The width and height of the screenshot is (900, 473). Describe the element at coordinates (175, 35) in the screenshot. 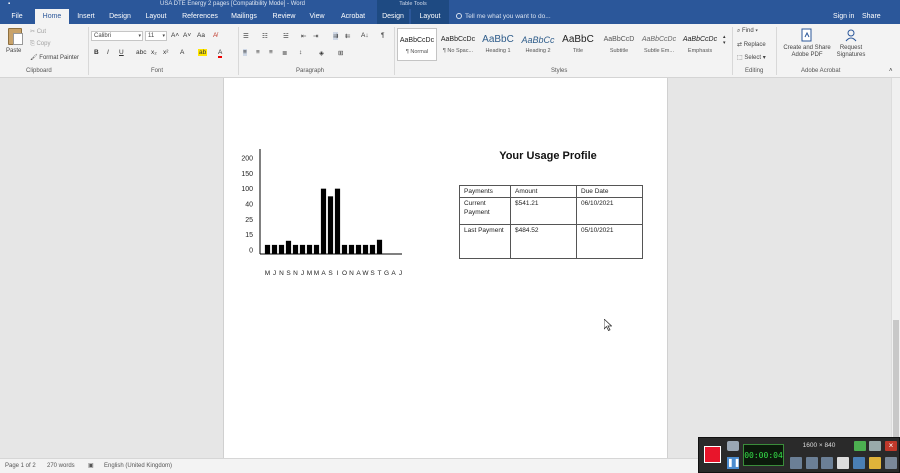

I see `grow-font-icon: A˄` at that location.